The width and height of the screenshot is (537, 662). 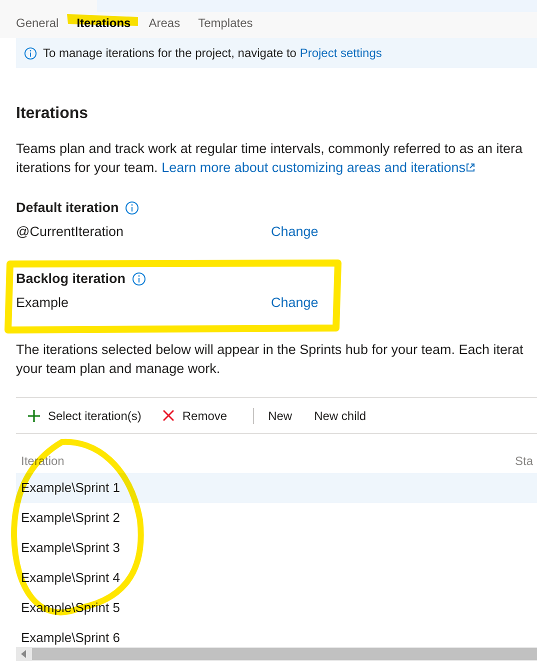 I want to click on plus-icon, so click(x=34, y=416).